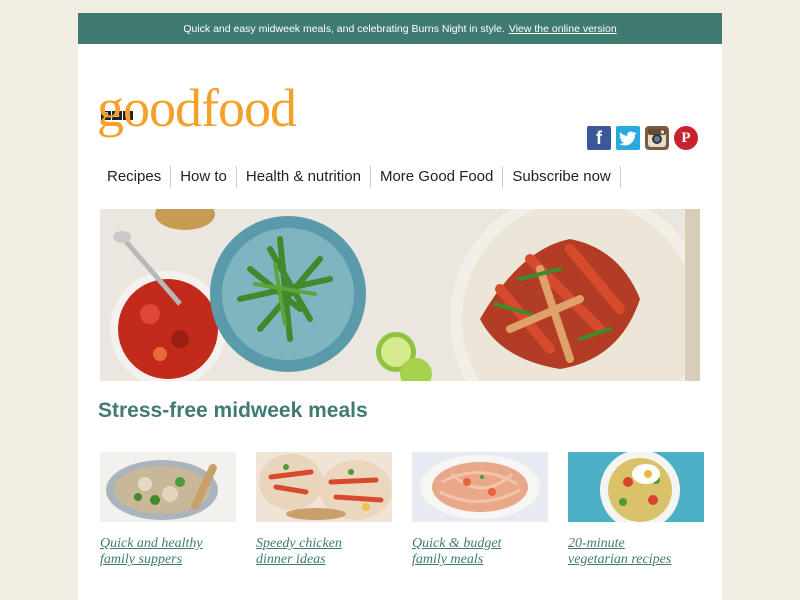 The height and width of the screenshot is (600, 800). I want to click on social-links: f P, so click(642, 138).